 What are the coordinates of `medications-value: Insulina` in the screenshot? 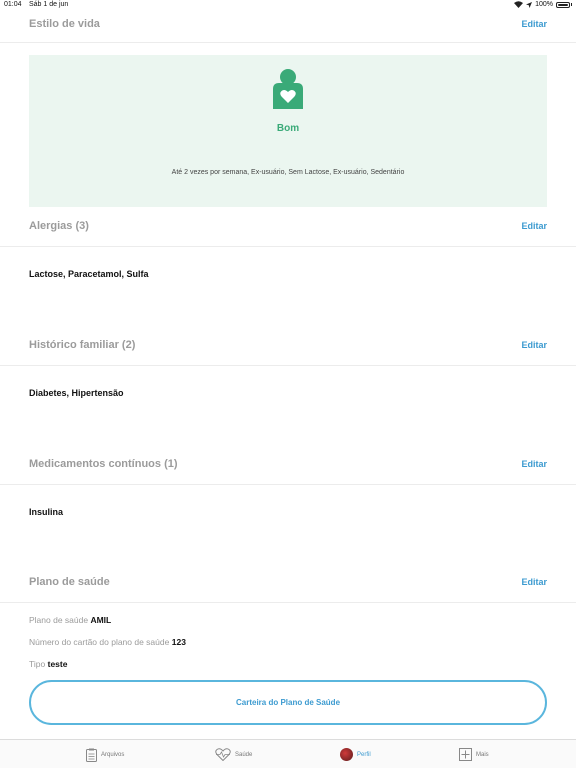 It's located at (46, 512).